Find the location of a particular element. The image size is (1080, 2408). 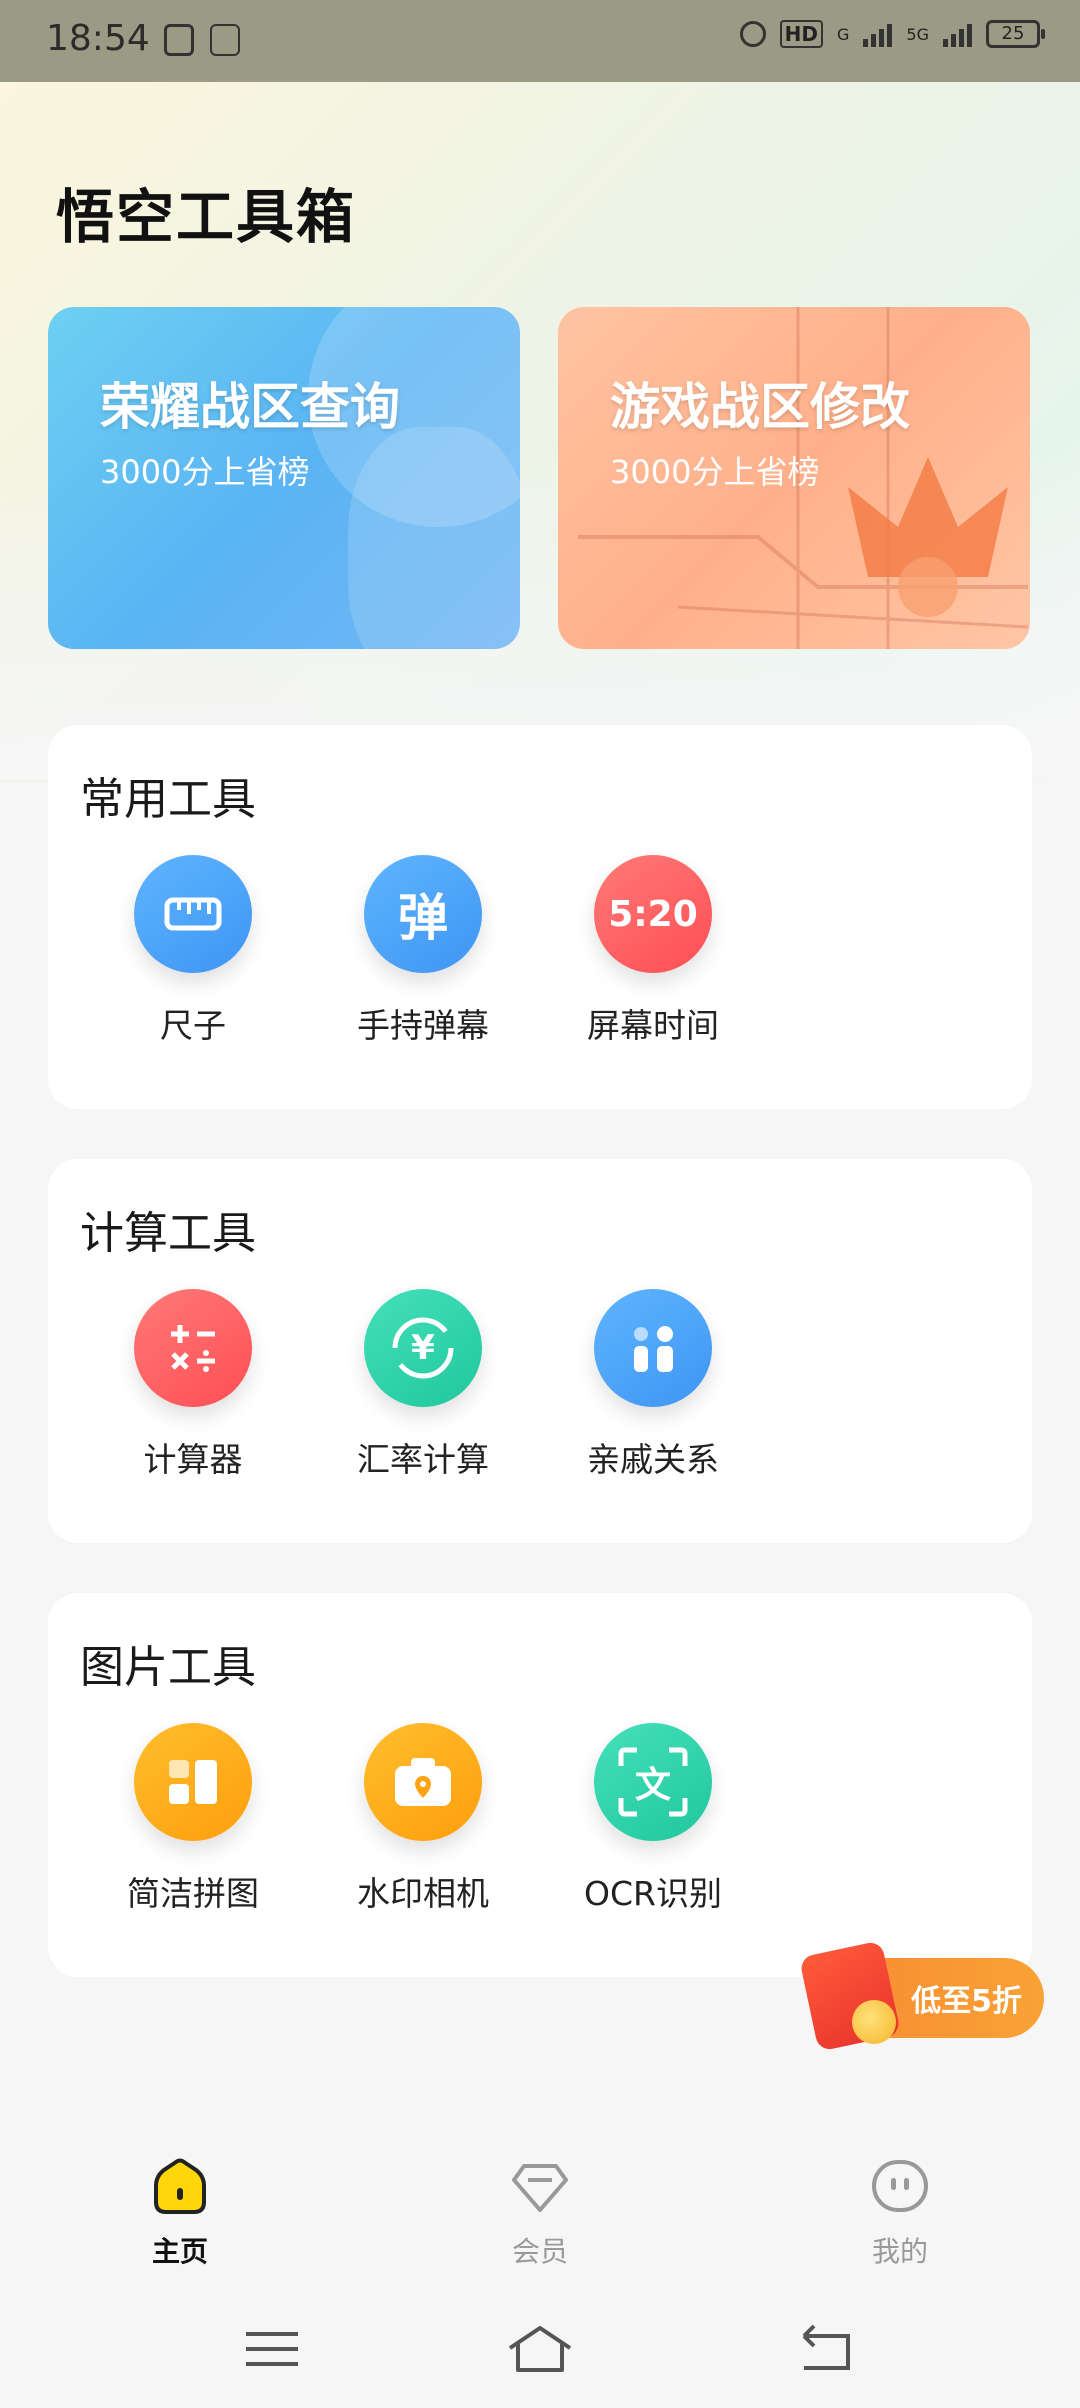

nav-item-vip: 会员 is located at coordinates (540, 2213).